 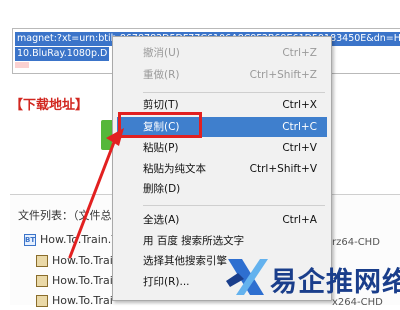 I want to click on menu-item-label: 全选(A), so click(x=161, y=220).